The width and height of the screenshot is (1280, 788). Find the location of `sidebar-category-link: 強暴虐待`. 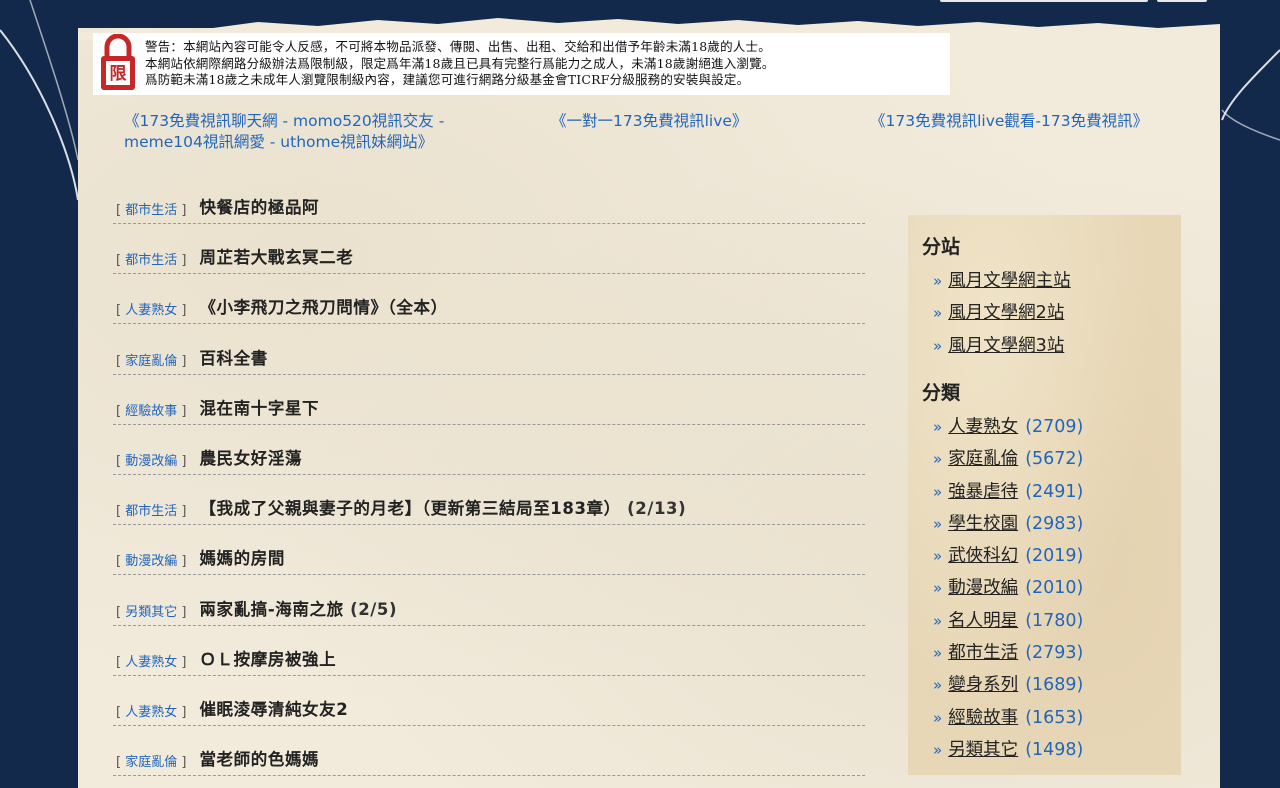

sidebar-category-link: 強暴虐待 is located at coordinates (983, 492).